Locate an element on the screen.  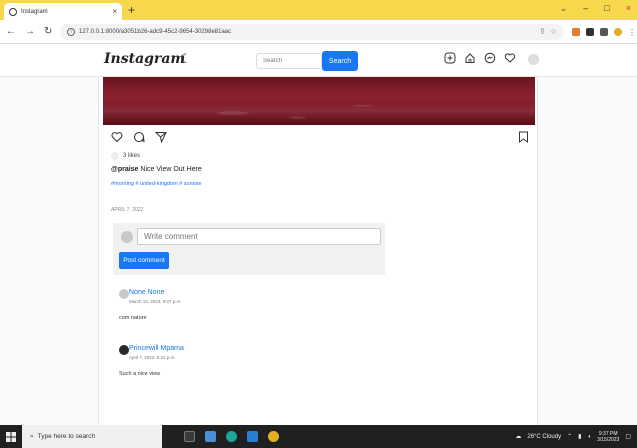
comment-time: March 15, 2023, 9:07 p.m. is located at coordinates (155, 301).